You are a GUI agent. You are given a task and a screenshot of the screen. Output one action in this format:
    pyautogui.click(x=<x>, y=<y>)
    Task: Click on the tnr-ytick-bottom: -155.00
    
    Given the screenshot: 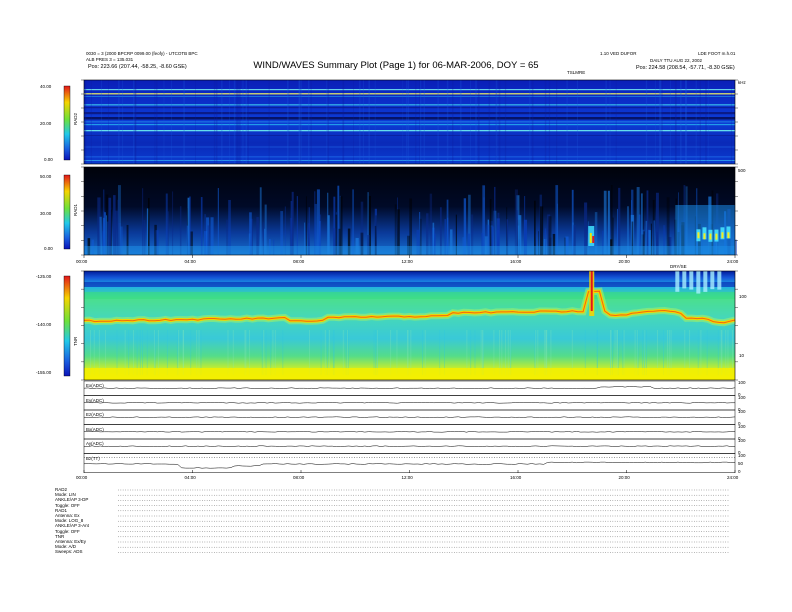 What is the action you would take?
    pyautogui.click(x=44, y=372)
    